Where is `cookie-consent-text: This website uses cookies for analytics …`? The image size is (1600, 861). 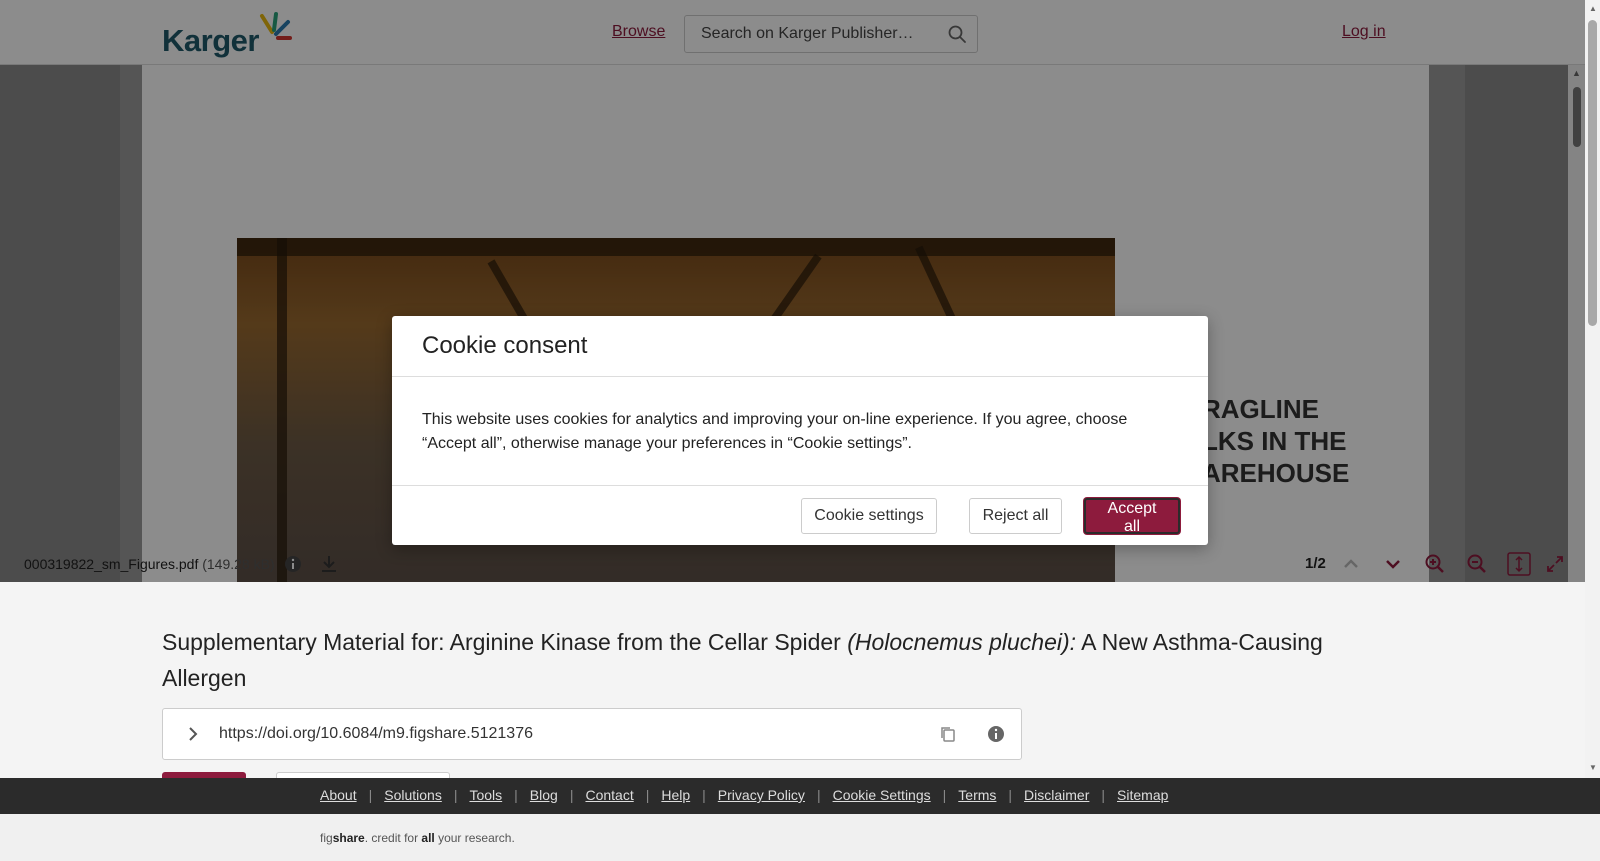 cookie-consent-text: This website uses cookies for analytics … is located at coordinates (775, 431).